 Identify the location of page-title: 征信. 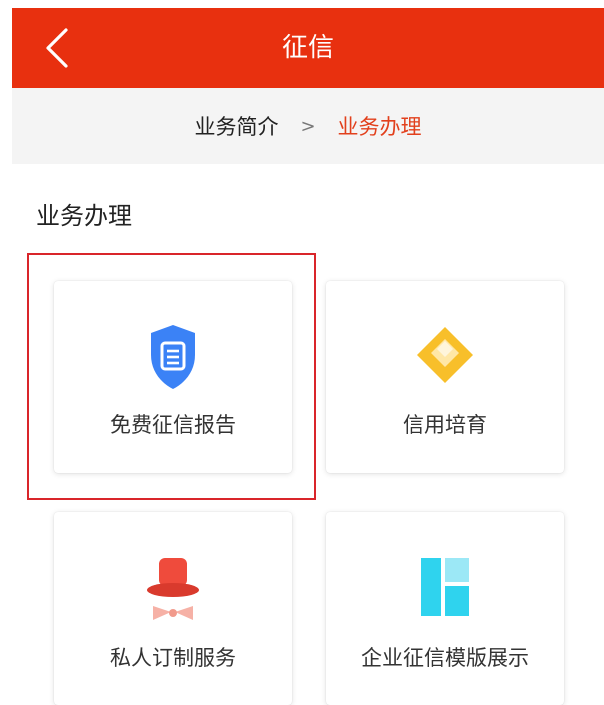
(307, 48).